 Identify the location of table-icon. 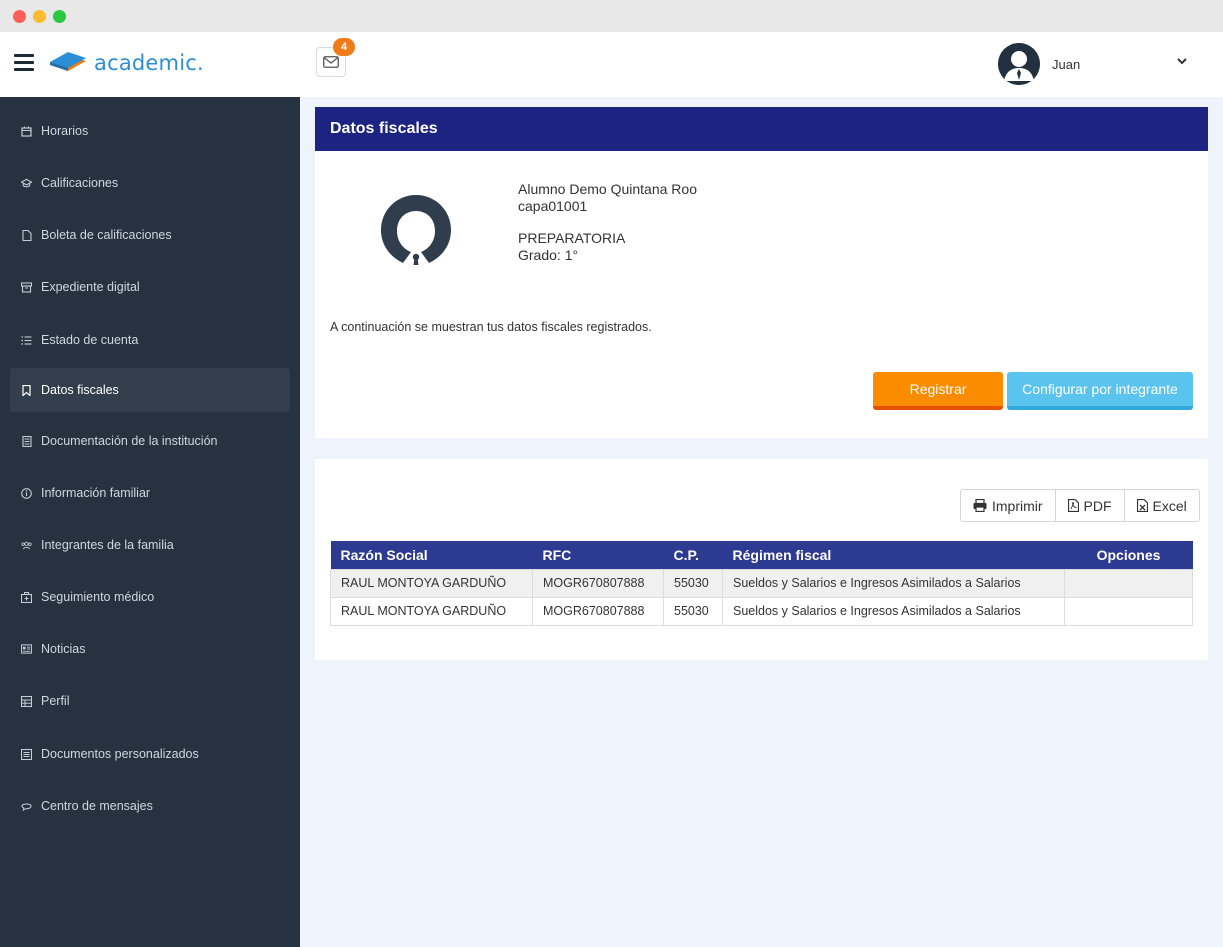
(26, 701).